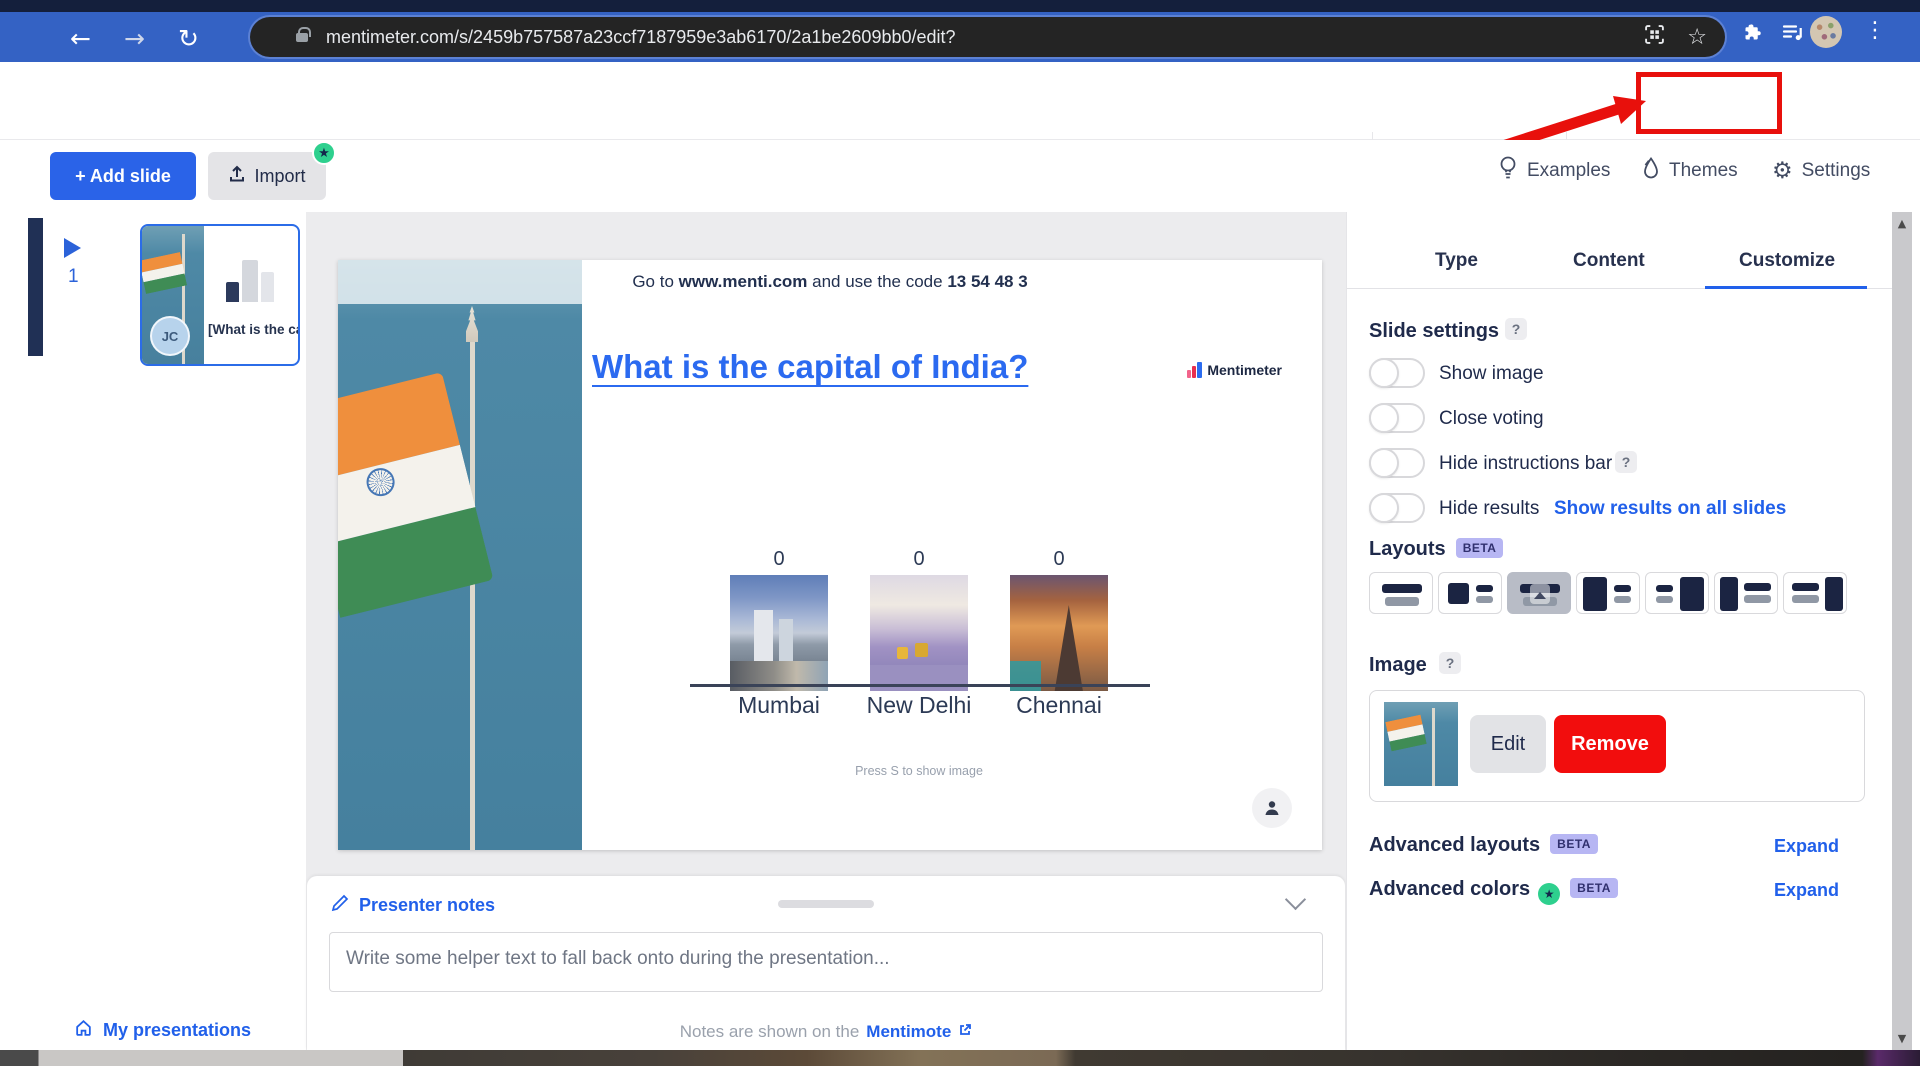 Image resolution: width=1920 pixels, height=1080 pixels. What do you see at coordinates (1677, 593) in the screenshot?
I see `layout-option-image-right-half` at bounding box center [1677, 593].